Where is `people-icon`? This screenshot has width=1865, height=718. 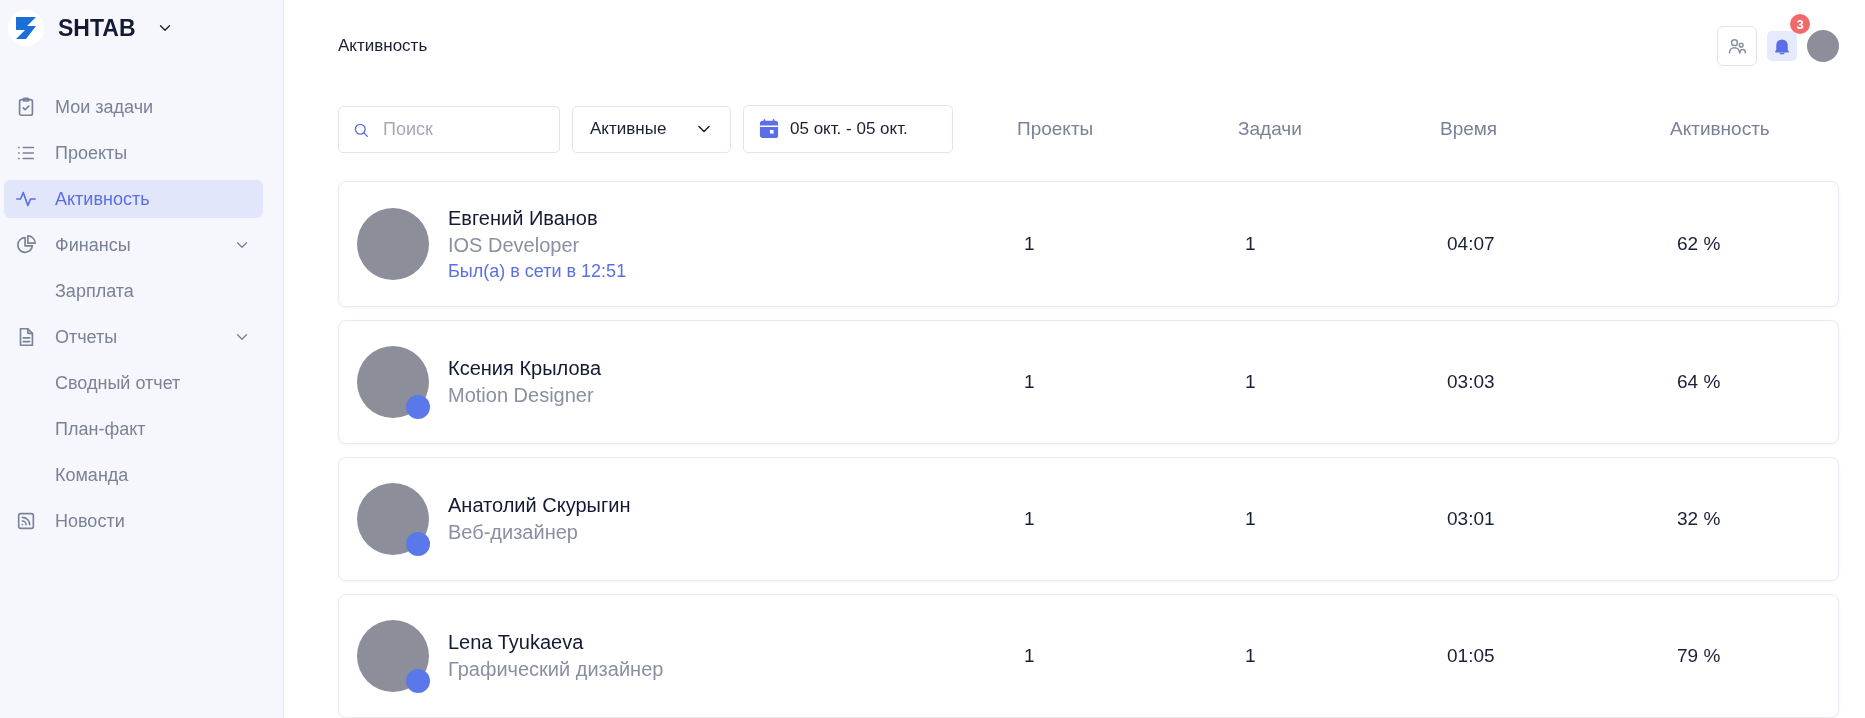 people-icon is located at coordinates (1737, 46).